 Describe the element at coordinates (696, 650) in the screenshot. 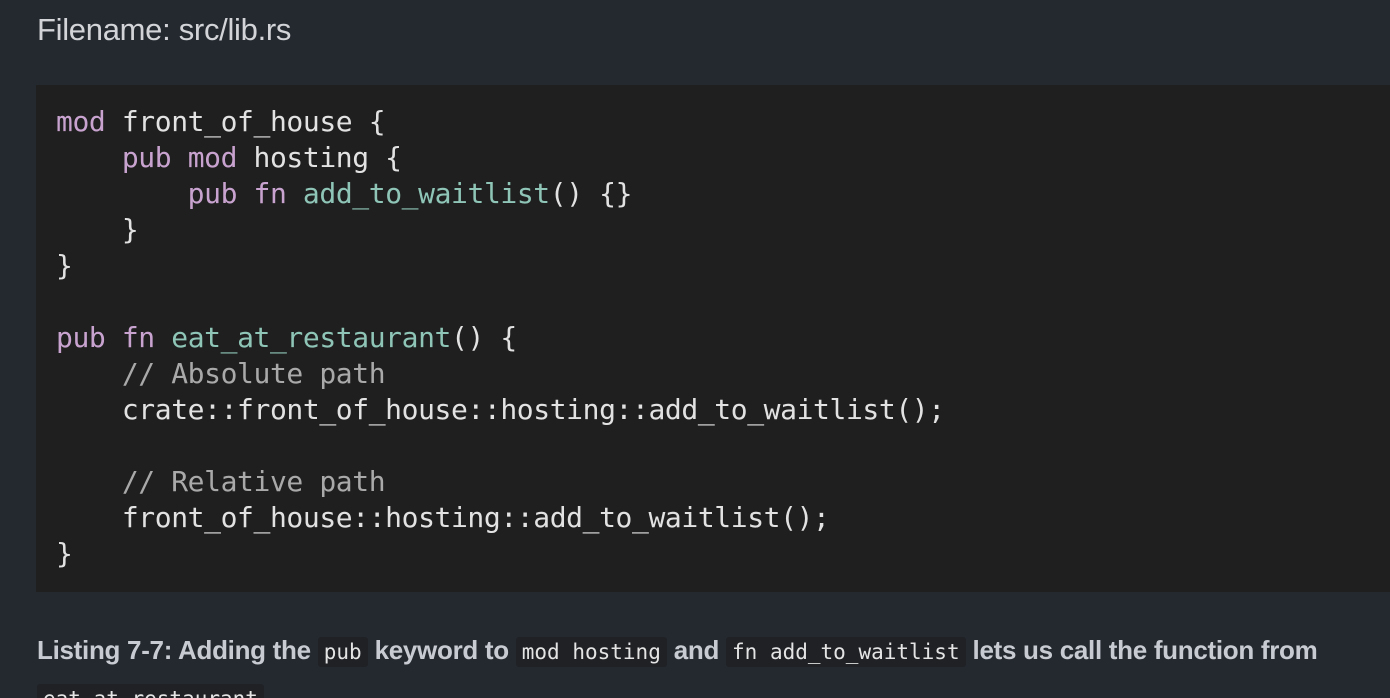

I see `caption-text: and` at that location.